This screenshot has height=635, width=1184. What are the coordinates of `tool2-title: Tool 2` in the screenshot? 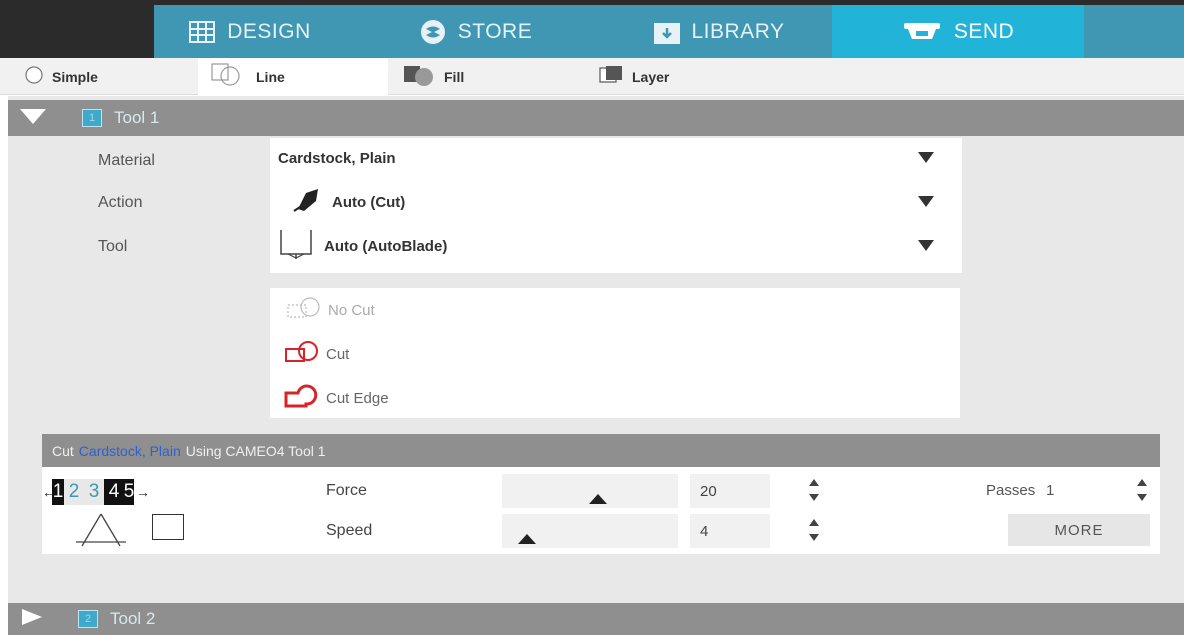 It's located at (133, 618).